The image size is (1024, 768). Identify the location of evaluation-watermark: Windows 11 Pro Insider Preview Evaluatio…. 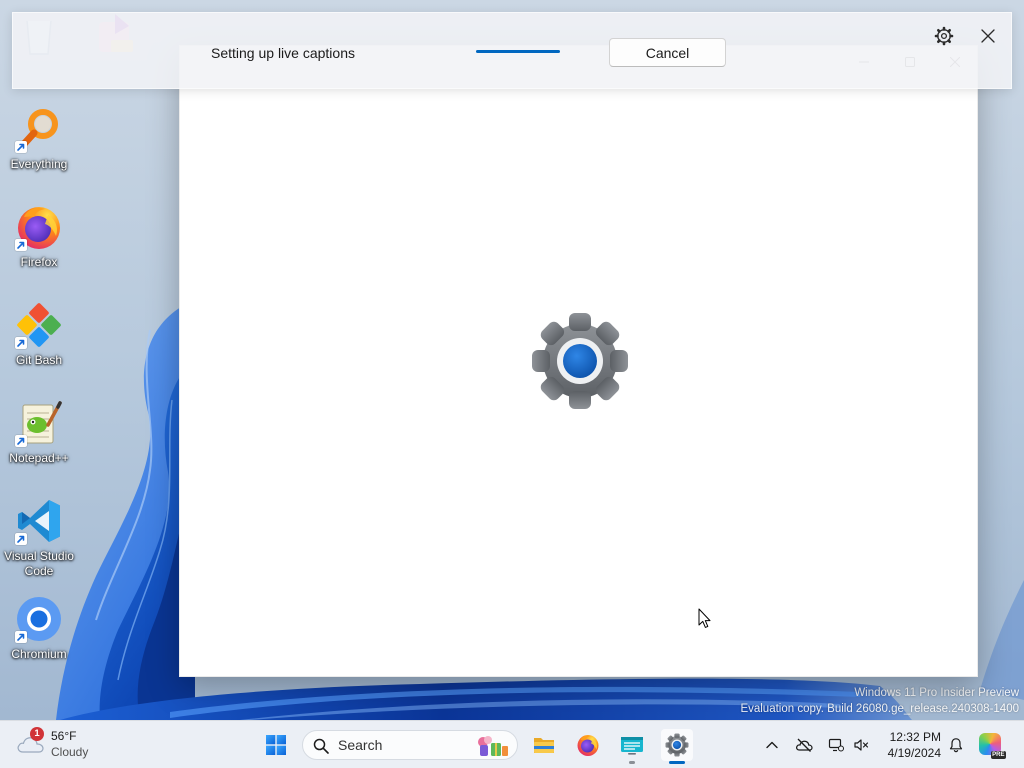
(879, 701).